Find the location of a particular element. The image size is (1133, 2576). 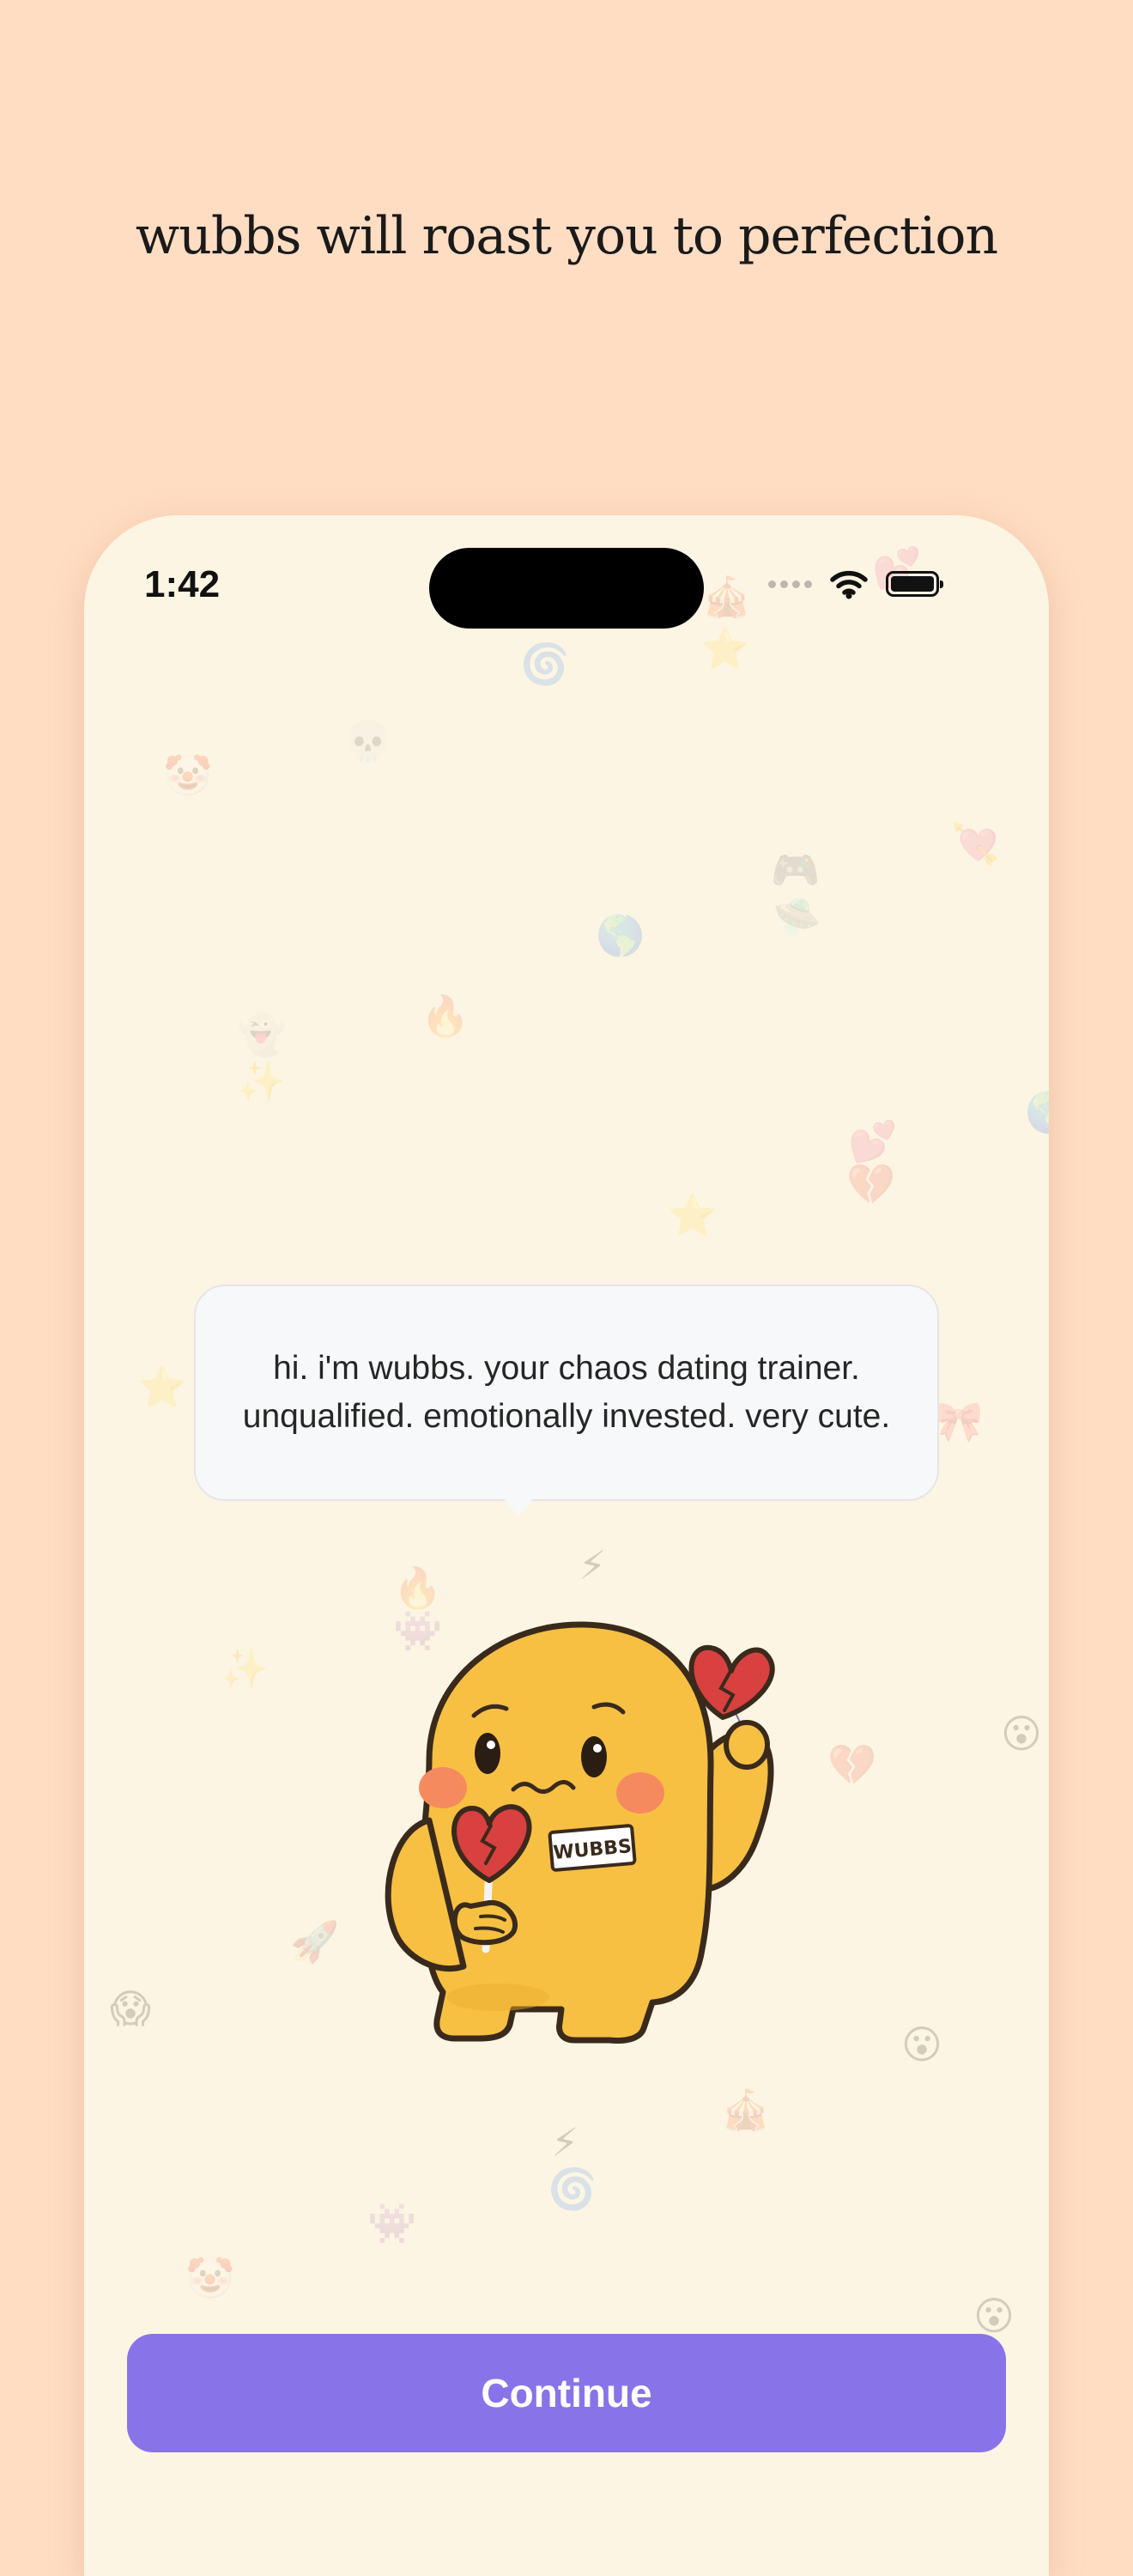

game-controller-icon: 🎮 is located at coordinates (796, 870).